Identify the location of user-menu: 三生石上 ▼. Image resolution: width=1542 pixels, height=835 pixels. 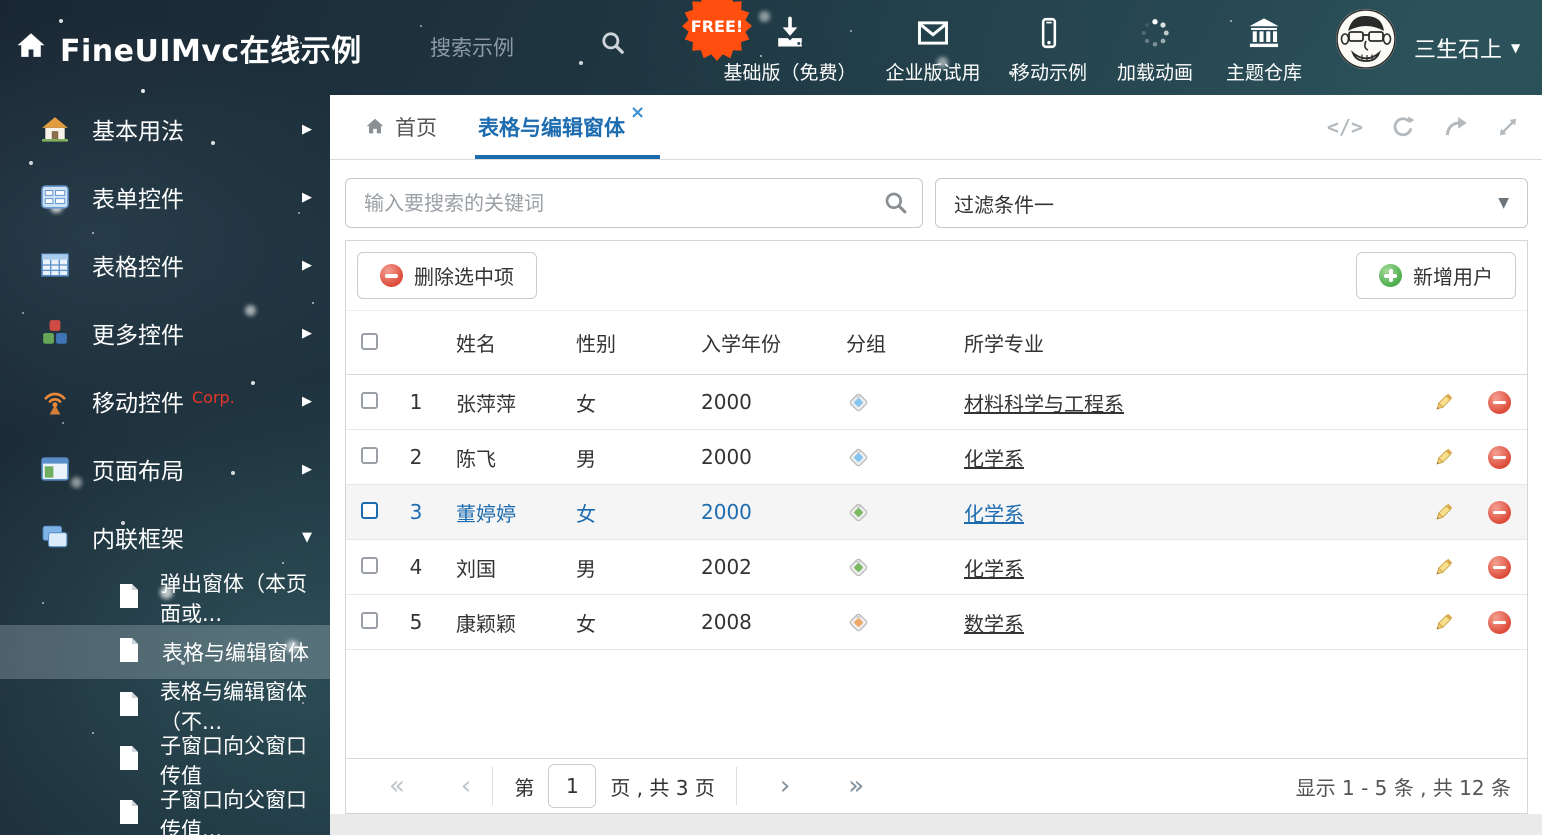
(1467, 48).